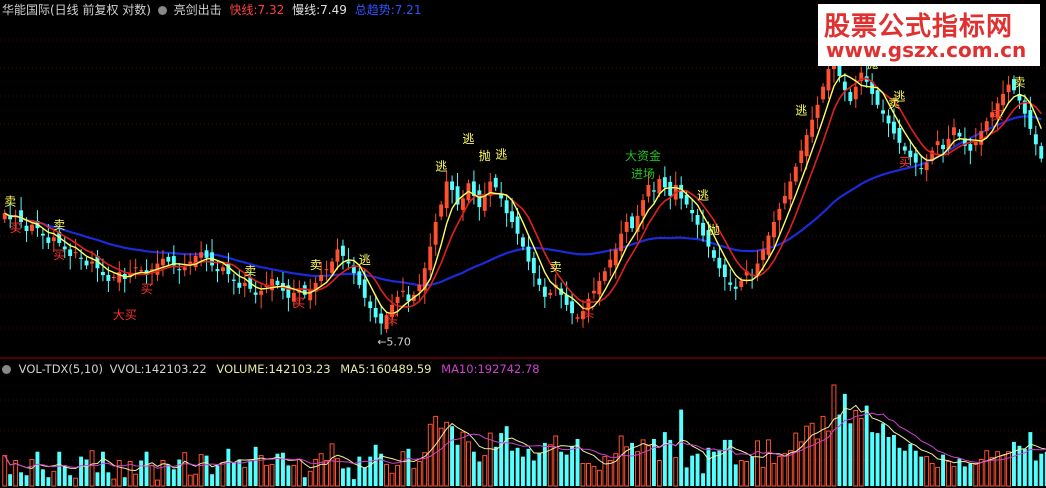  What do you see at coordinates (643, 174) in the screenshot?
I see `entry-label: 进场` at bounding box center [643, 174].